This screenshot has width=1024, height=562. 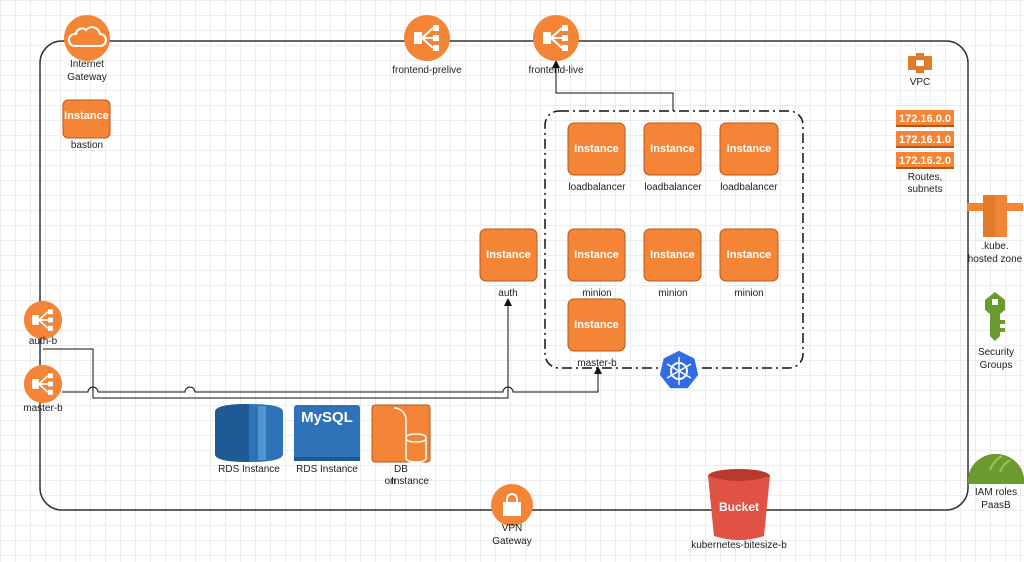 What do you see at coordinates (508, 263) in the screenshot?
I see `auth-instance: Instance auth` at bounding box center [508, 263].